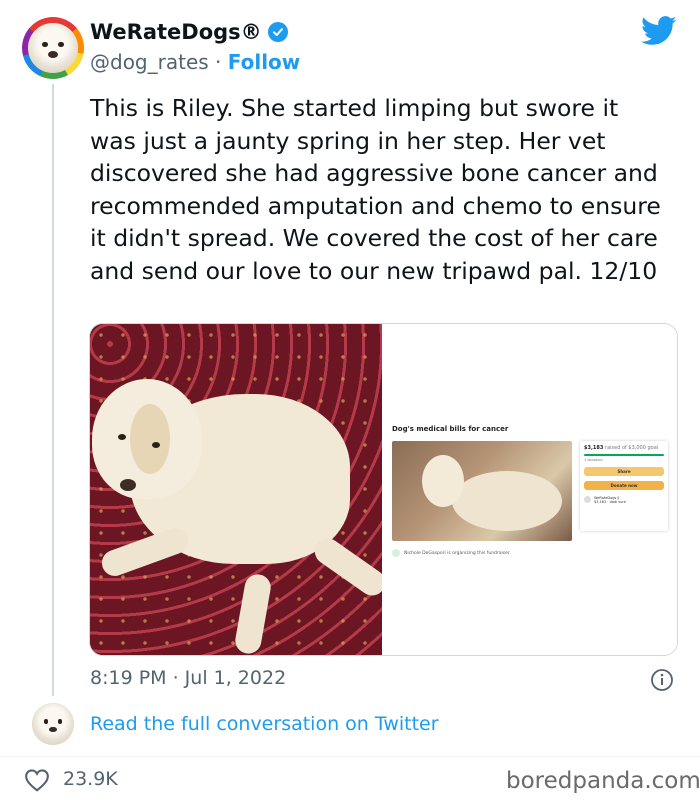  Describe the element at coordinates (277, 32) in the screenshot. I see `verified-badge-icon` at that location.